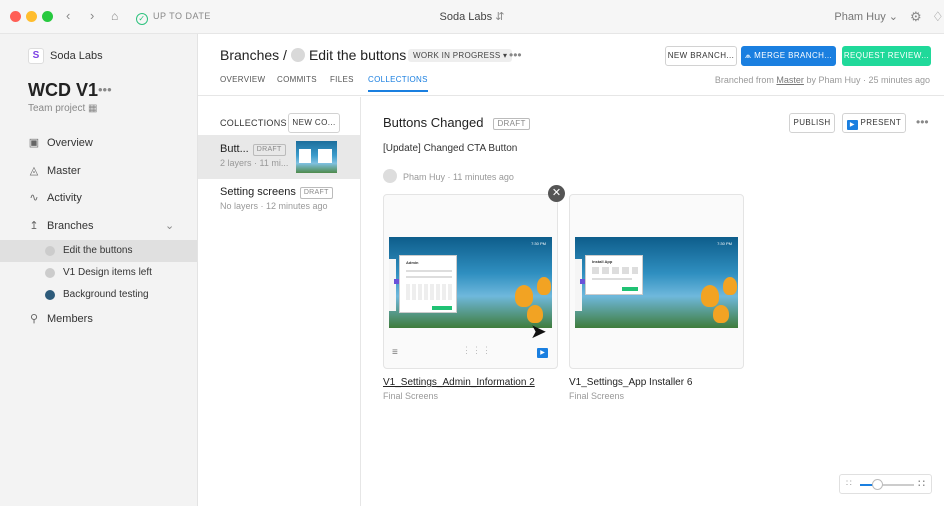  Describe the element at coordinates (342, 79) in the screenshot. I see `tab-files: FILES` at that location.